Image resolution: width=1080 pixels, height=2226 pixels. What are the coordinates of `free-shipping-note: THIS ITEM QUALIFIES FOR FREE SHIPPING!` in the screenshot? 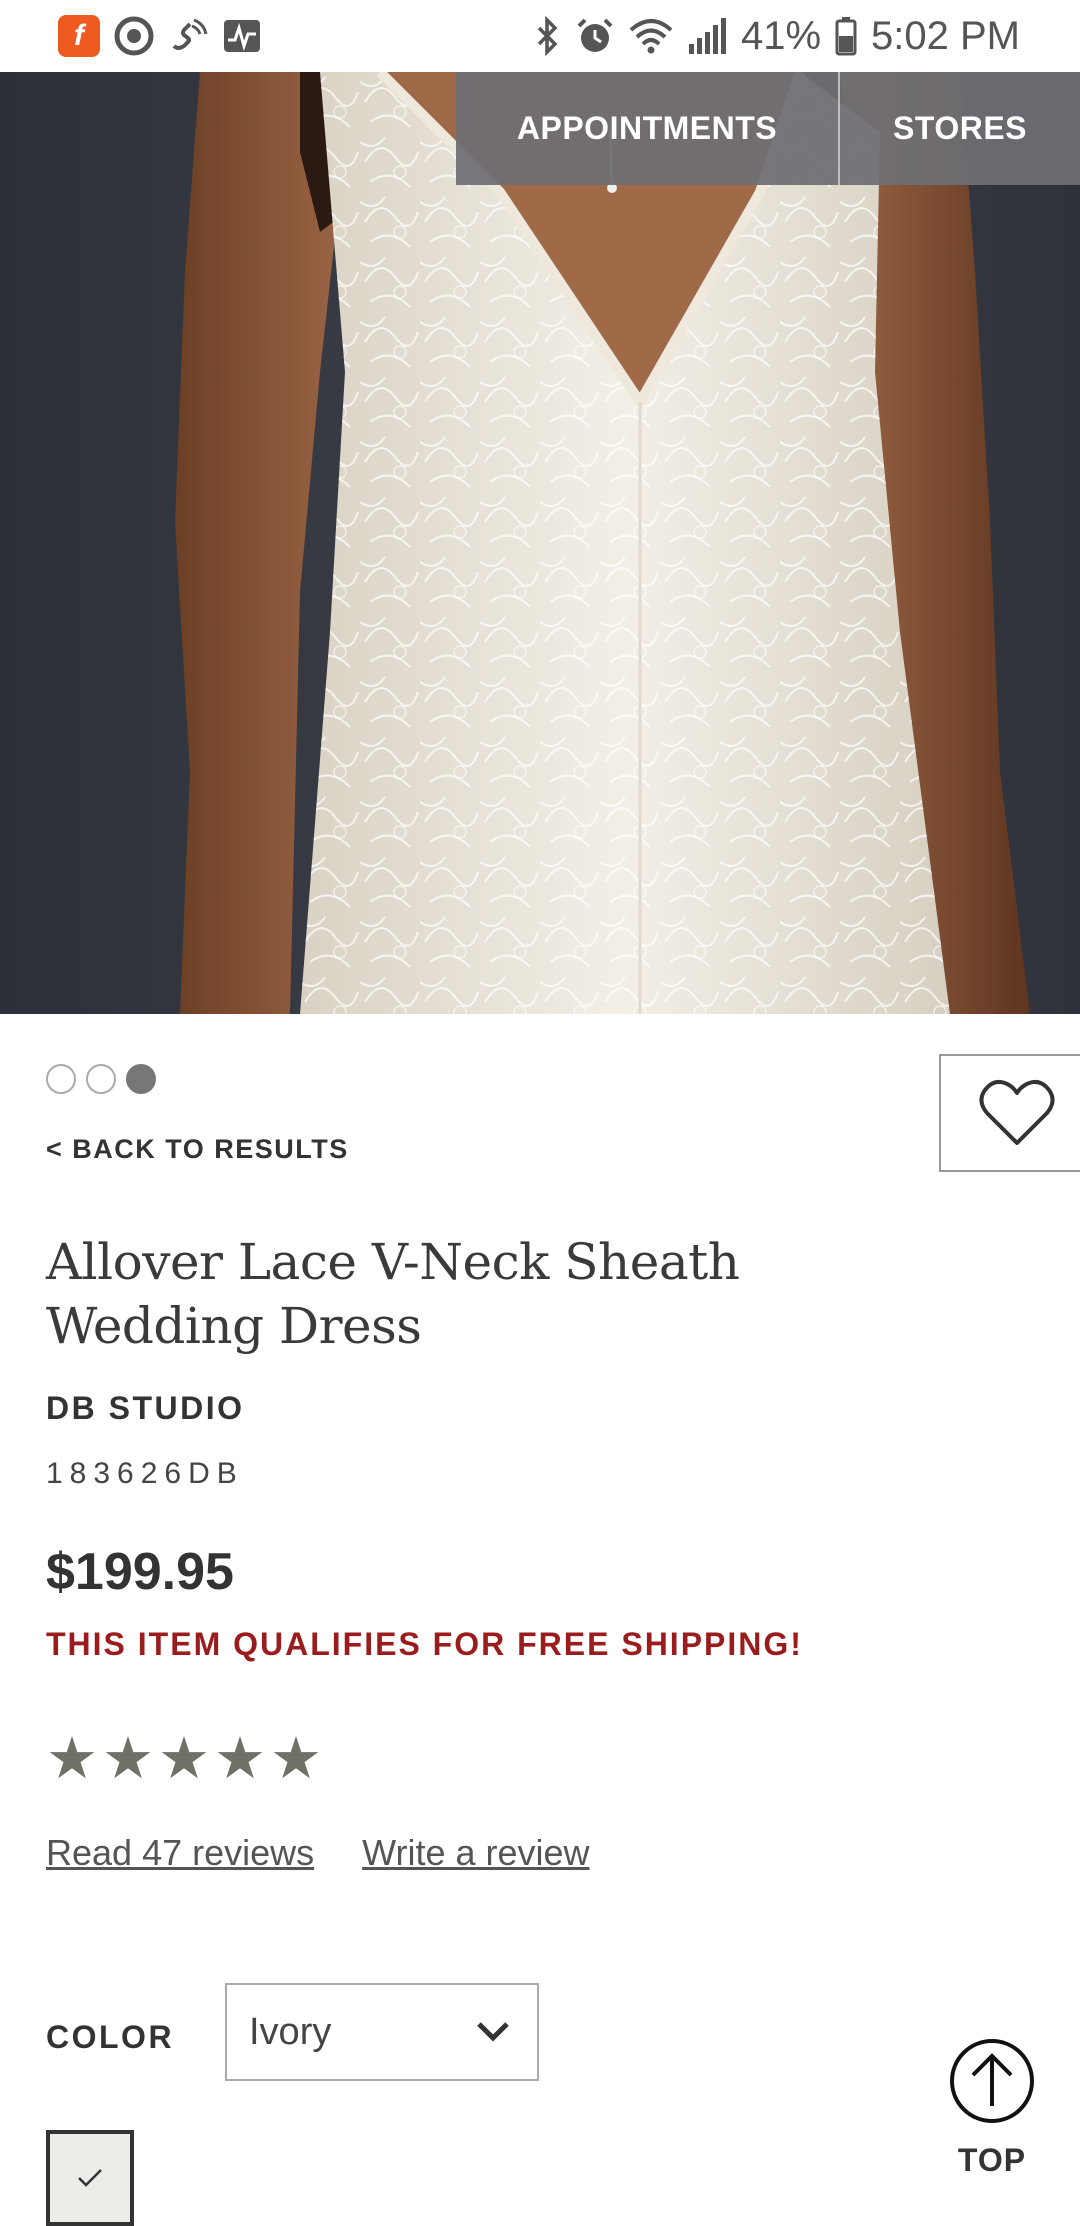 It's located at (424, 1644).